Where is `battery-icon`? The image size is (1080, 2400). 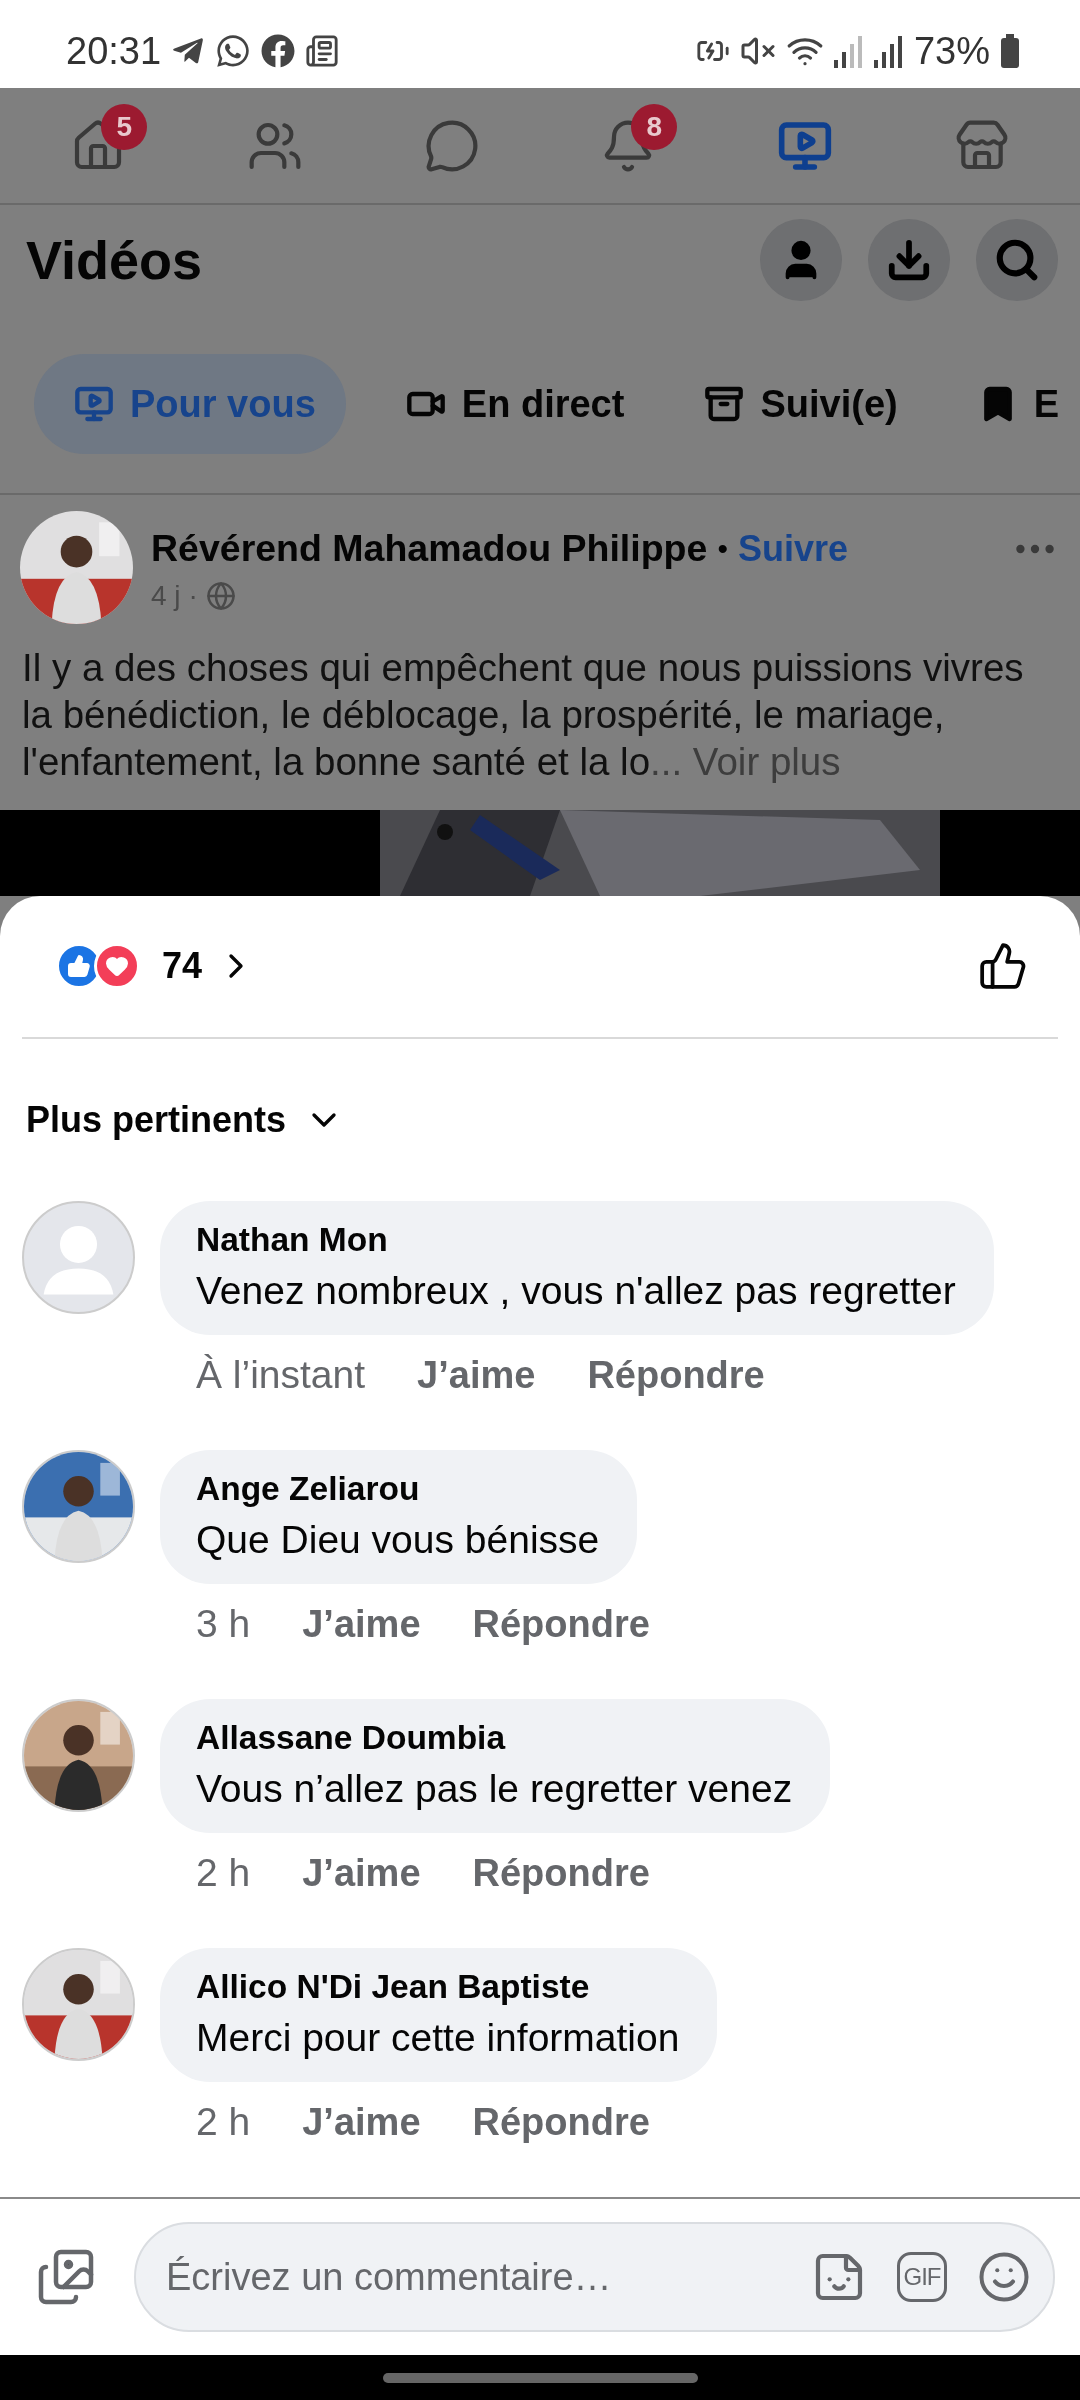 battery-icon is located at coordinates (1010, 51).